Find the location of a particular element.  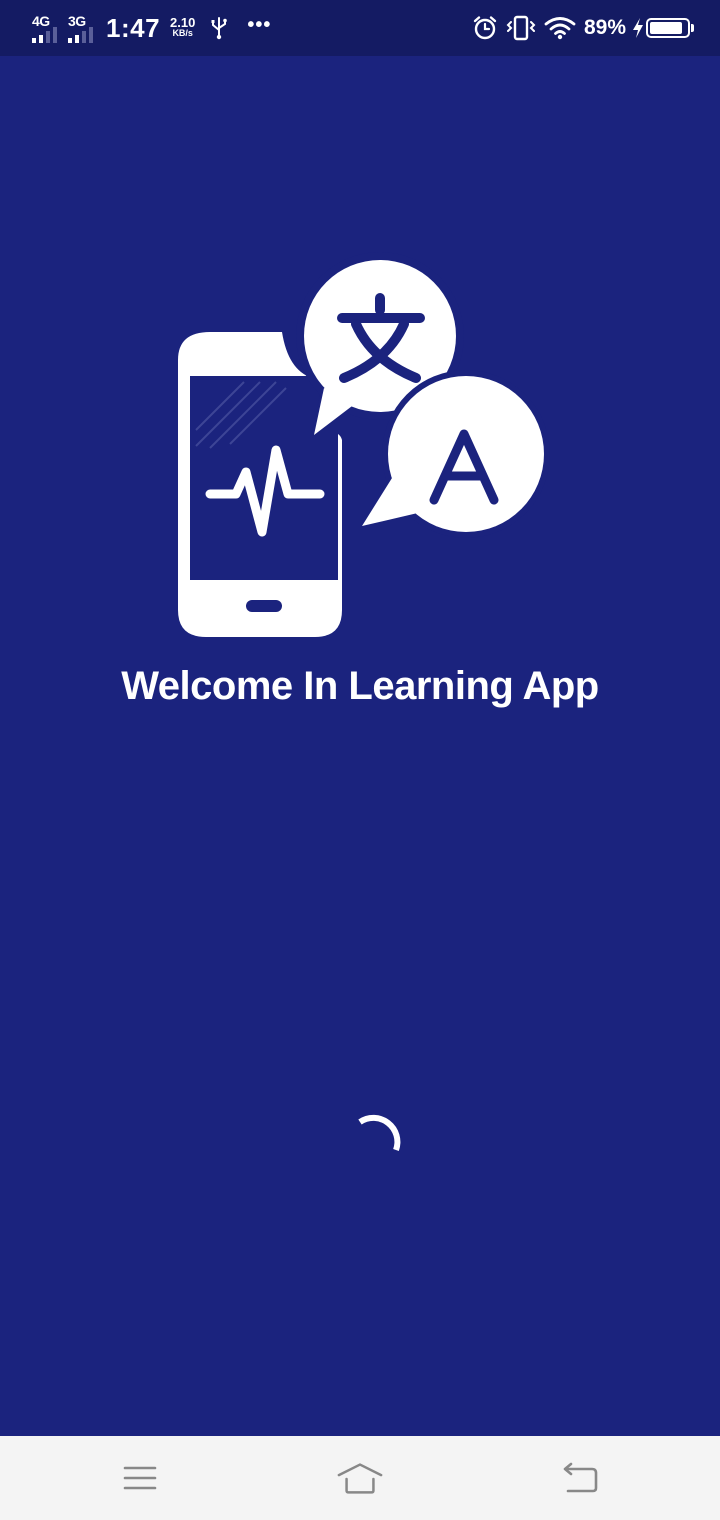

network-speed-value: 2.10 is located at coordinates (183, 22).